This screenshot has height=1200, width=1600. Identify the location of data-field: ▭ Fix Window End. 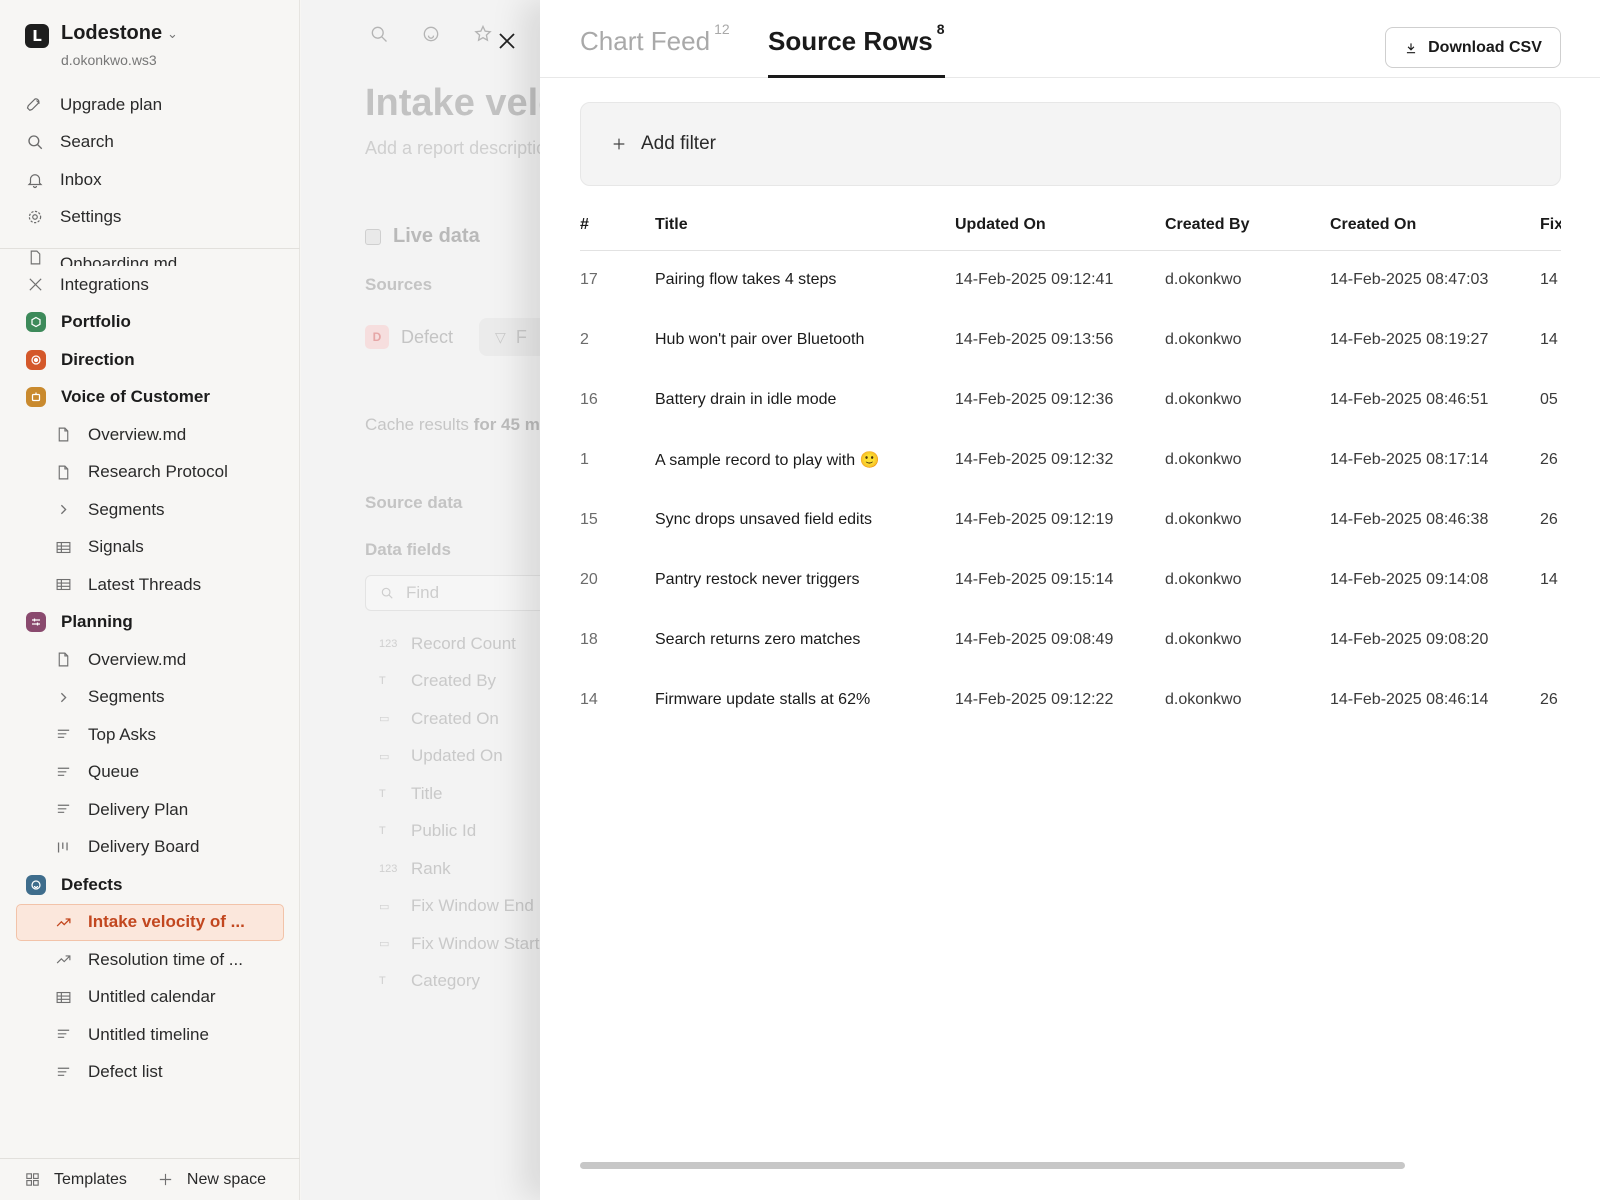
(452, 907).